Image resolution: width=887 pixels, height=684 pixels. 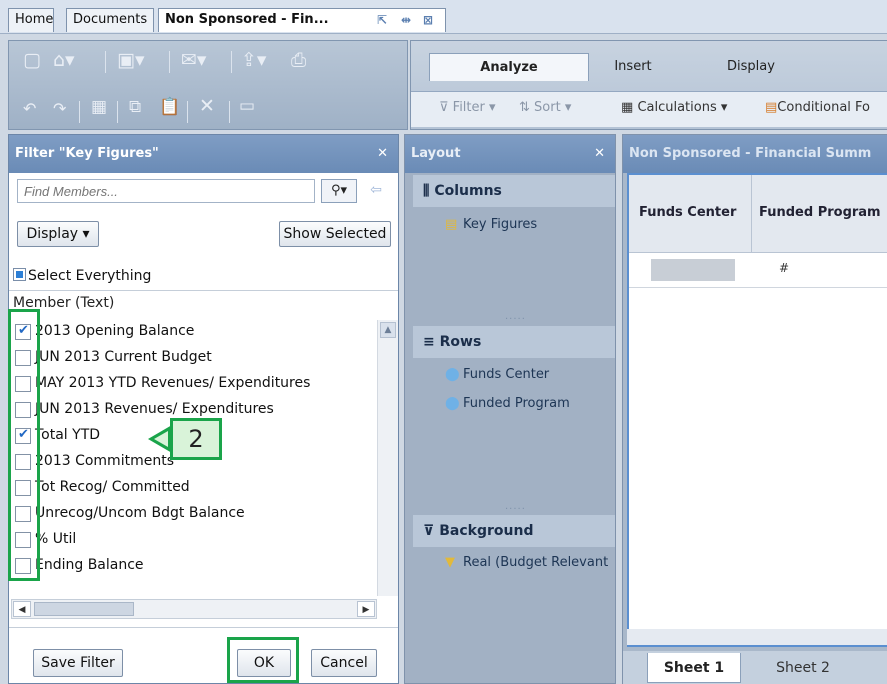 I want to click on member-label: Ending Balance, so click(x=89, y=565).